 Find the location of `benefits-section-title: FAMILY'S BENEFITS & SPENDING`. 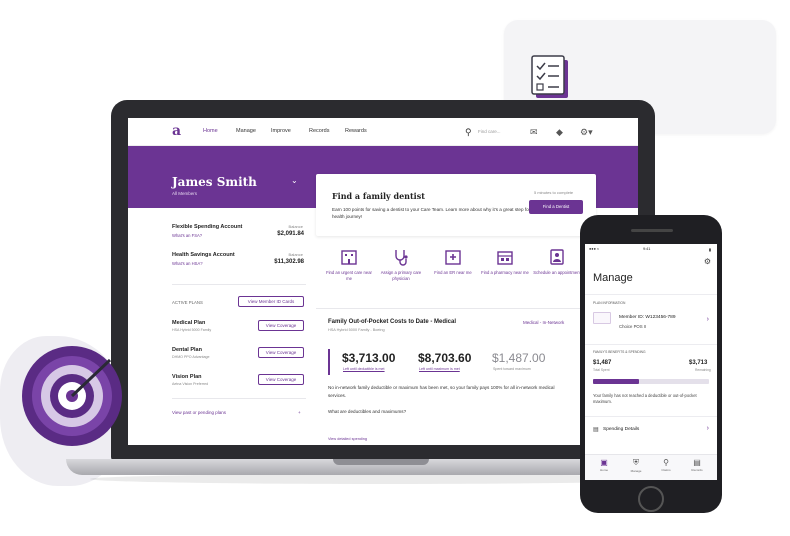

benefits-section-title: FAMILY'S BENEFITS & SPENDING is located at coordinates (619, 352).